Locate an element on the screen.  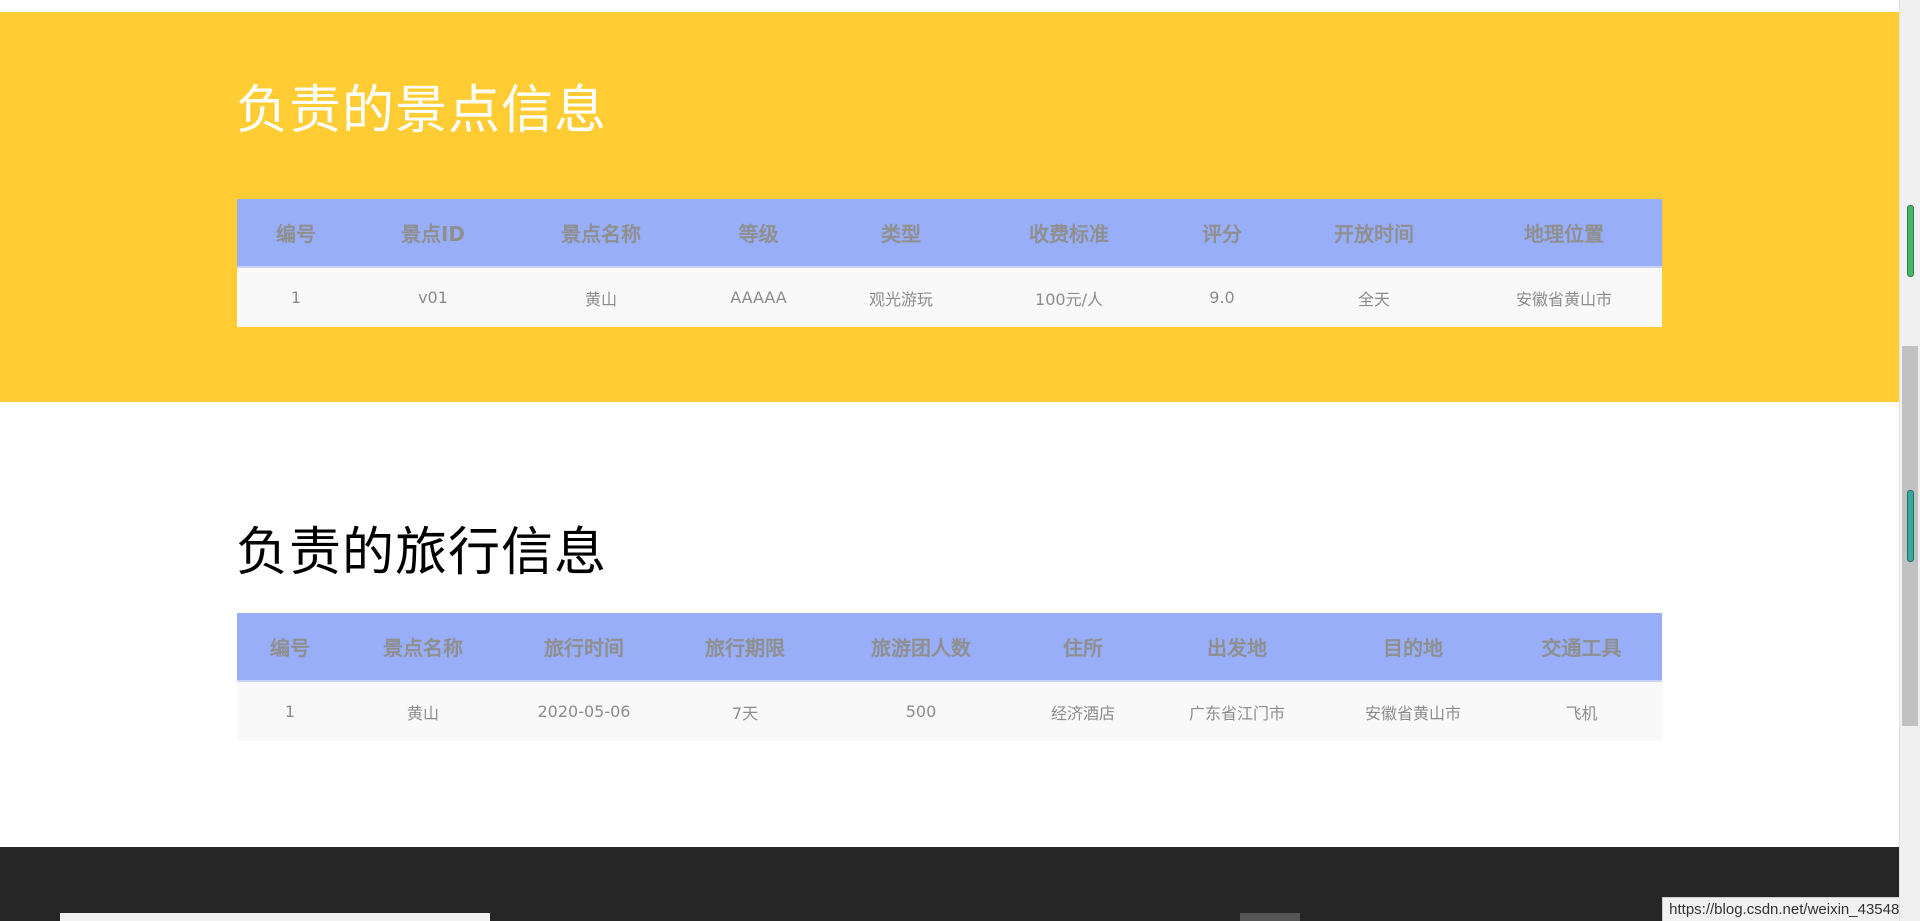
spot-cell-location: 安徽省黄山市 is located at coordinates (1564, 297).